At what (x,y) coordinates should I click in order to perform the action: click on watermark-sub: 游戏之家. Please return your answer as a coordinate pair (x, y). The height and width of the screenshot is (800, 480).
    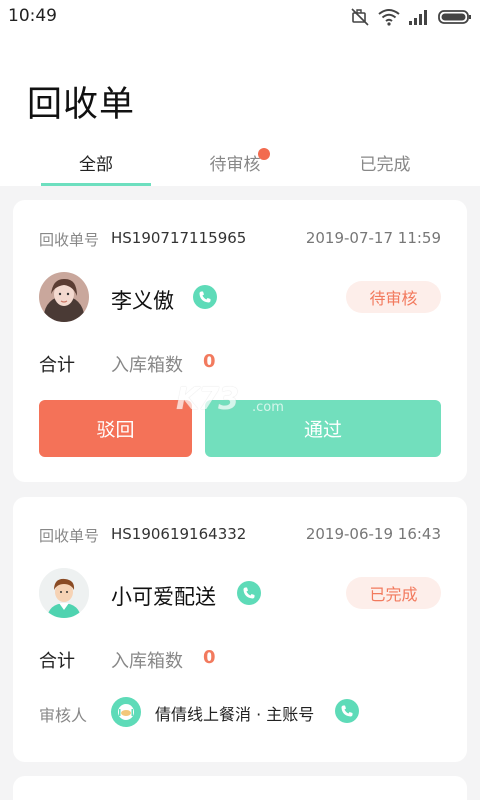
    Looking at the image, I should click on (268, 392).